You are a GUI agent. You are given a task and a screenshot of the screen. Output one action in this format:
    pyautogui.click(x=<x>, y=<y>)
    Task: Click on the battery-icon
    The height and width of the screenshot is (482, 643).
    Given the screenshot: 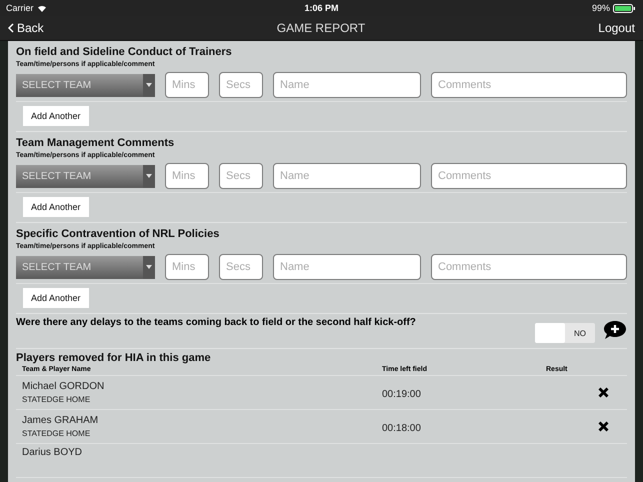 What is the action you would take?
    pyautogui.click(x=624, y=8)
    